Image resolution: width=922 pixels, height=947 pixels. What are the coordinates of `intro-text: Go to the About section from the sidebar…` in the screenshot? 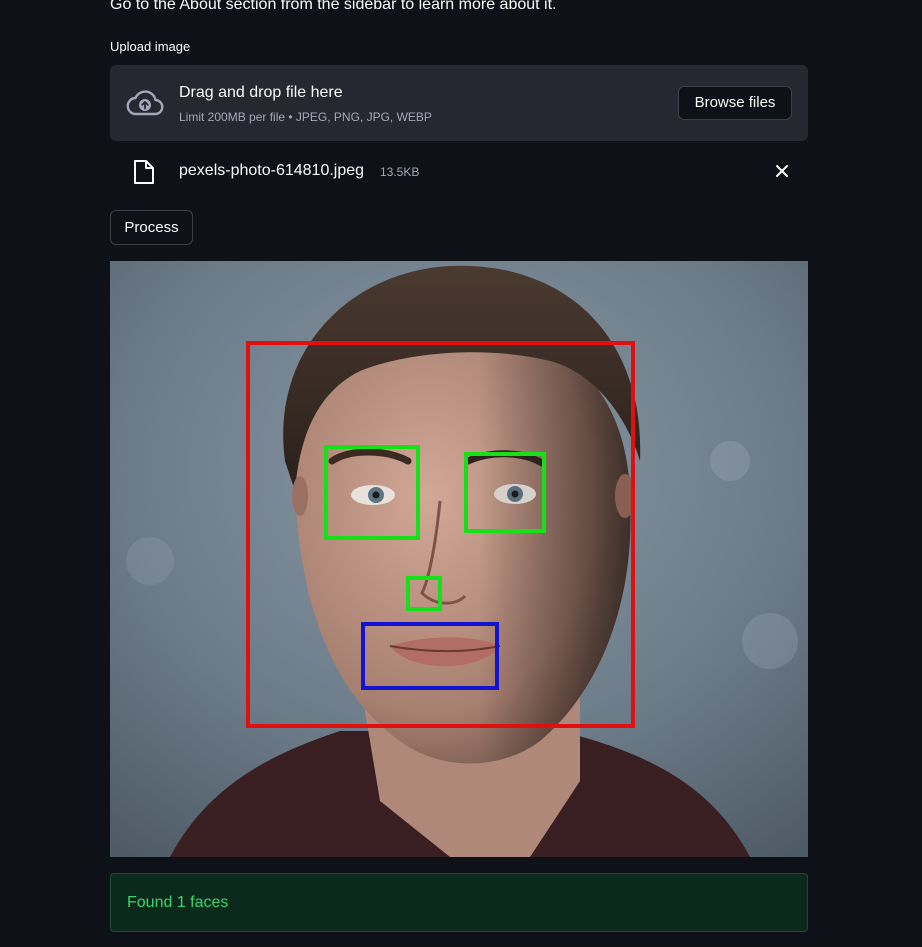 It's located at (333, 6).